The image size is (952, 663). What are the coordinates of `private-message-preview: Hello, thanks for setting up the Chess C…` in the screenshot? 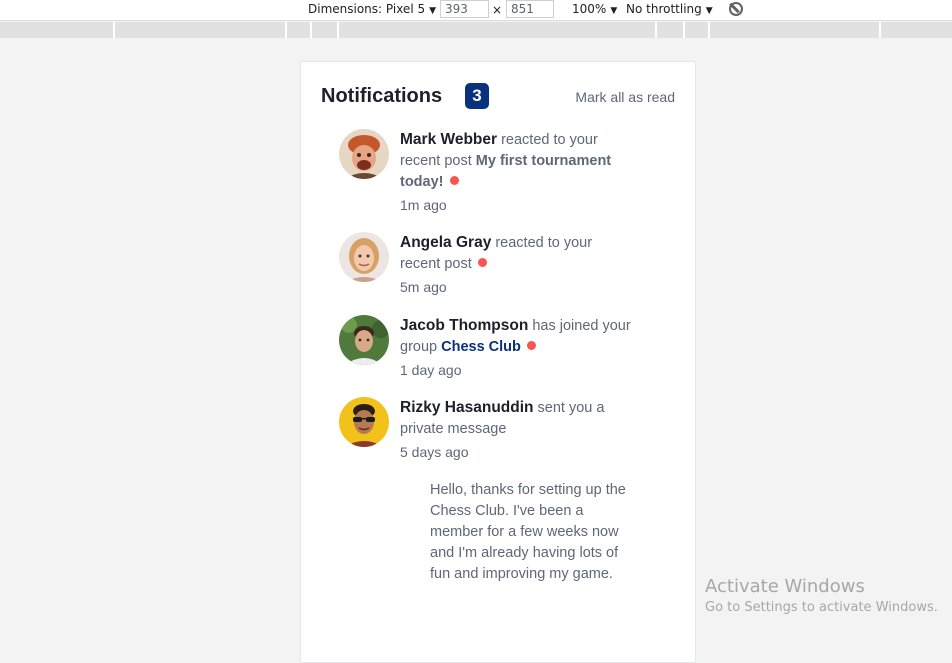 It's located at (535, 532).